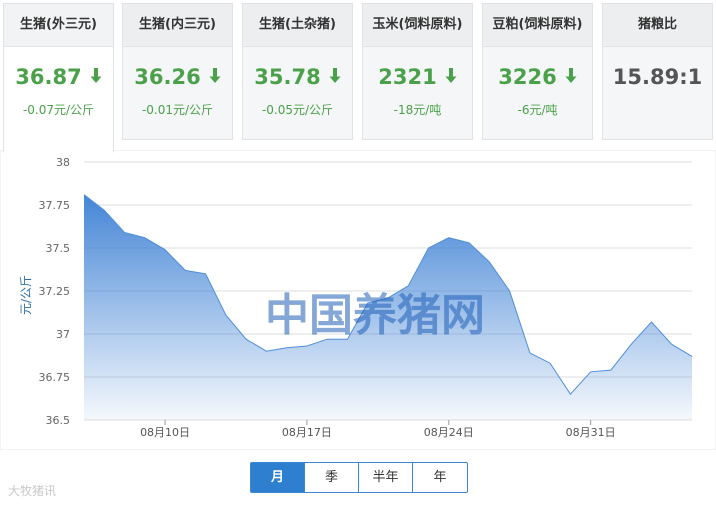  I want to click on x-tick-label: 08月10日, so click(165, 432).